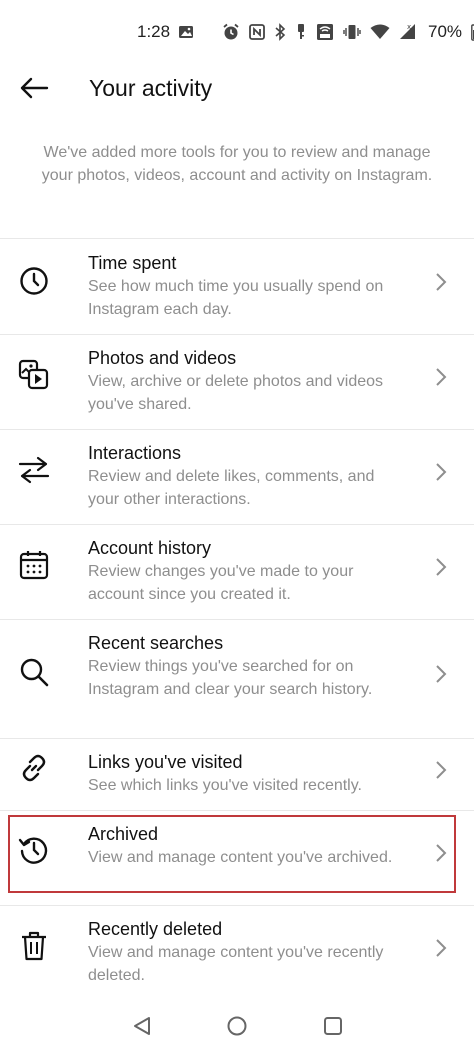 The image size is (474, 1053). What do you see at coordinates (34, 946) in the screenshot?
I see `trash-icon` at bounding box center [34, 946].